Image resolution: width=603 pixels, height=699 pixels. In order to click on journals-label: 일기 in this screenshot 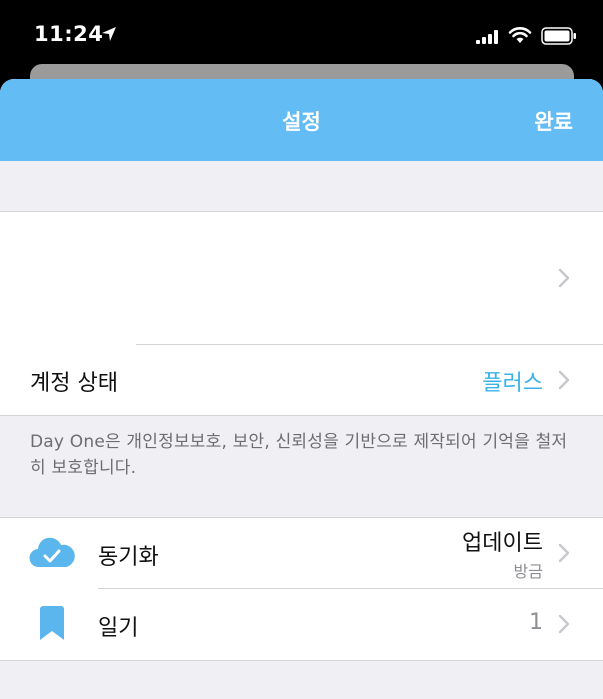, I will do `click(118, 628)`.